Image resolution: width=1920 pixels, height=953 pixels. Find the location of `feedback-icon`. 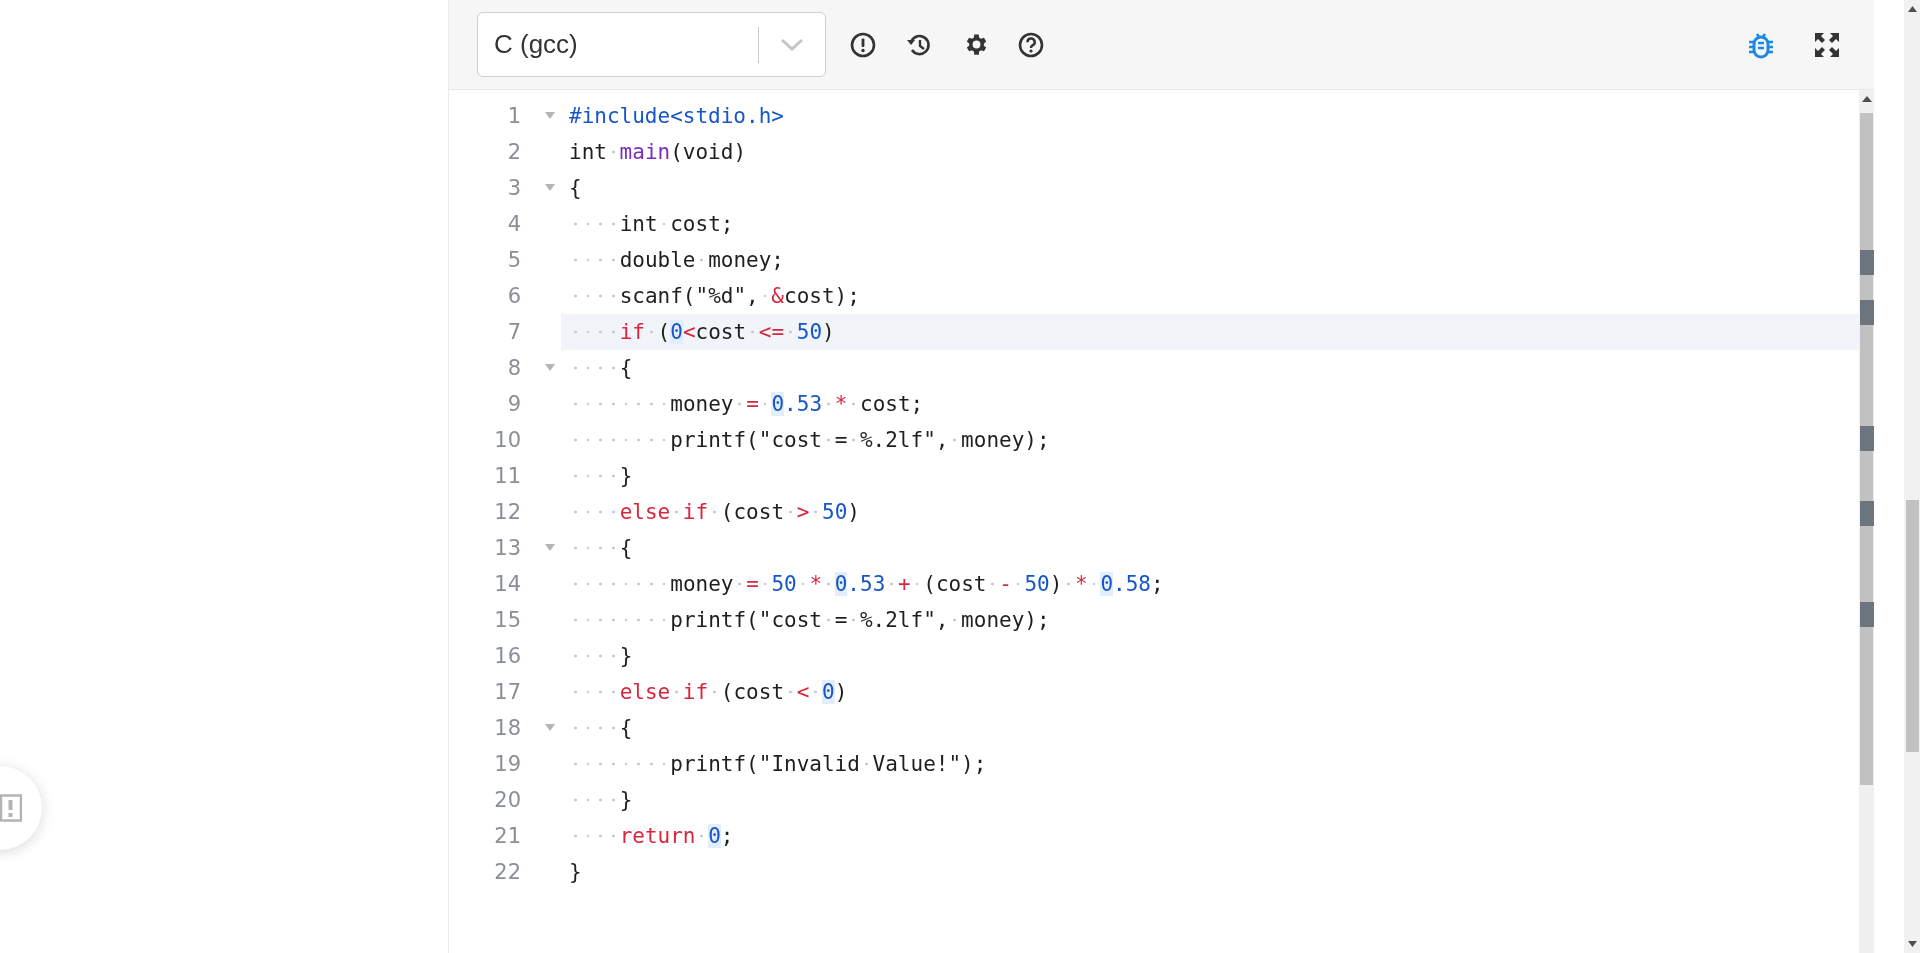

feedback-icon is located at coordinates (11, 808).